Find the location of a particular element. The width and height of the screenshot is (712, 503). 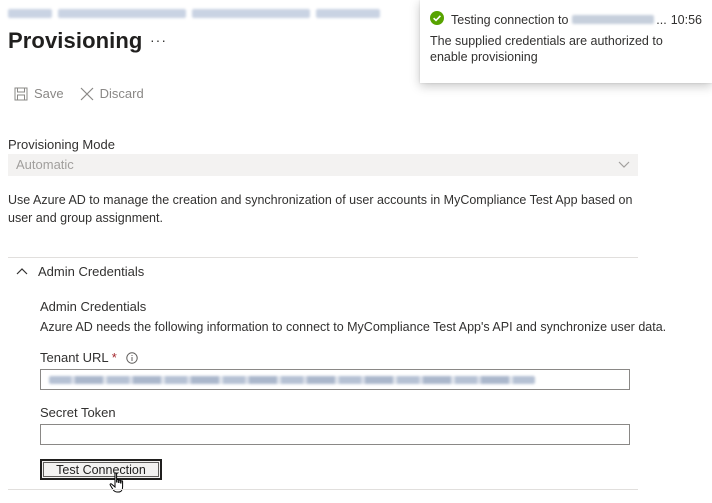

admin-credentials-title: Admin Credentials is located at coordinates (93, 306).